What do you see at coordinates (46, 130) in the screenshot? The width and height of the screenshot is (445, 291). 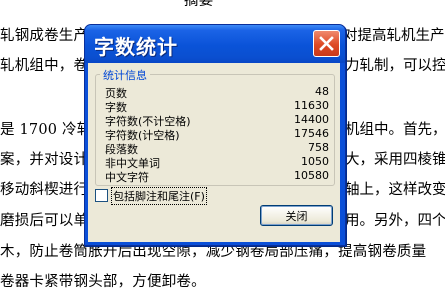 I see `document-line-3: 是 1700 冷轧` at bounding box center [46, 130].